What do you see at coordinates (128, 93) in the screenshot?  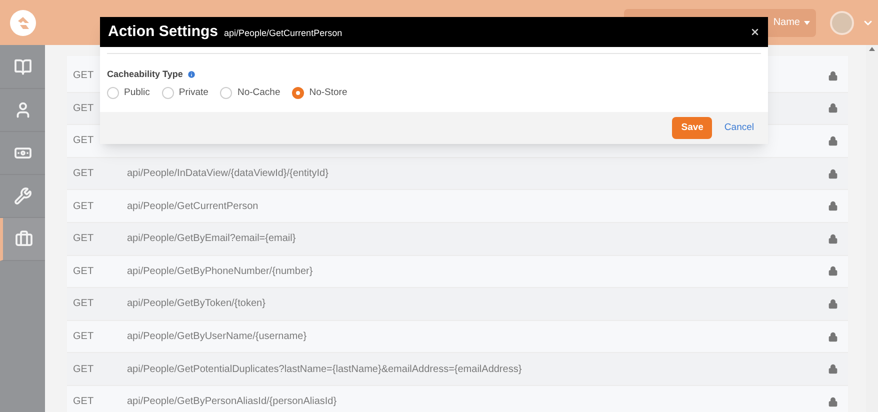 I see `radio-option: Public` at bounding box center [128, 93].